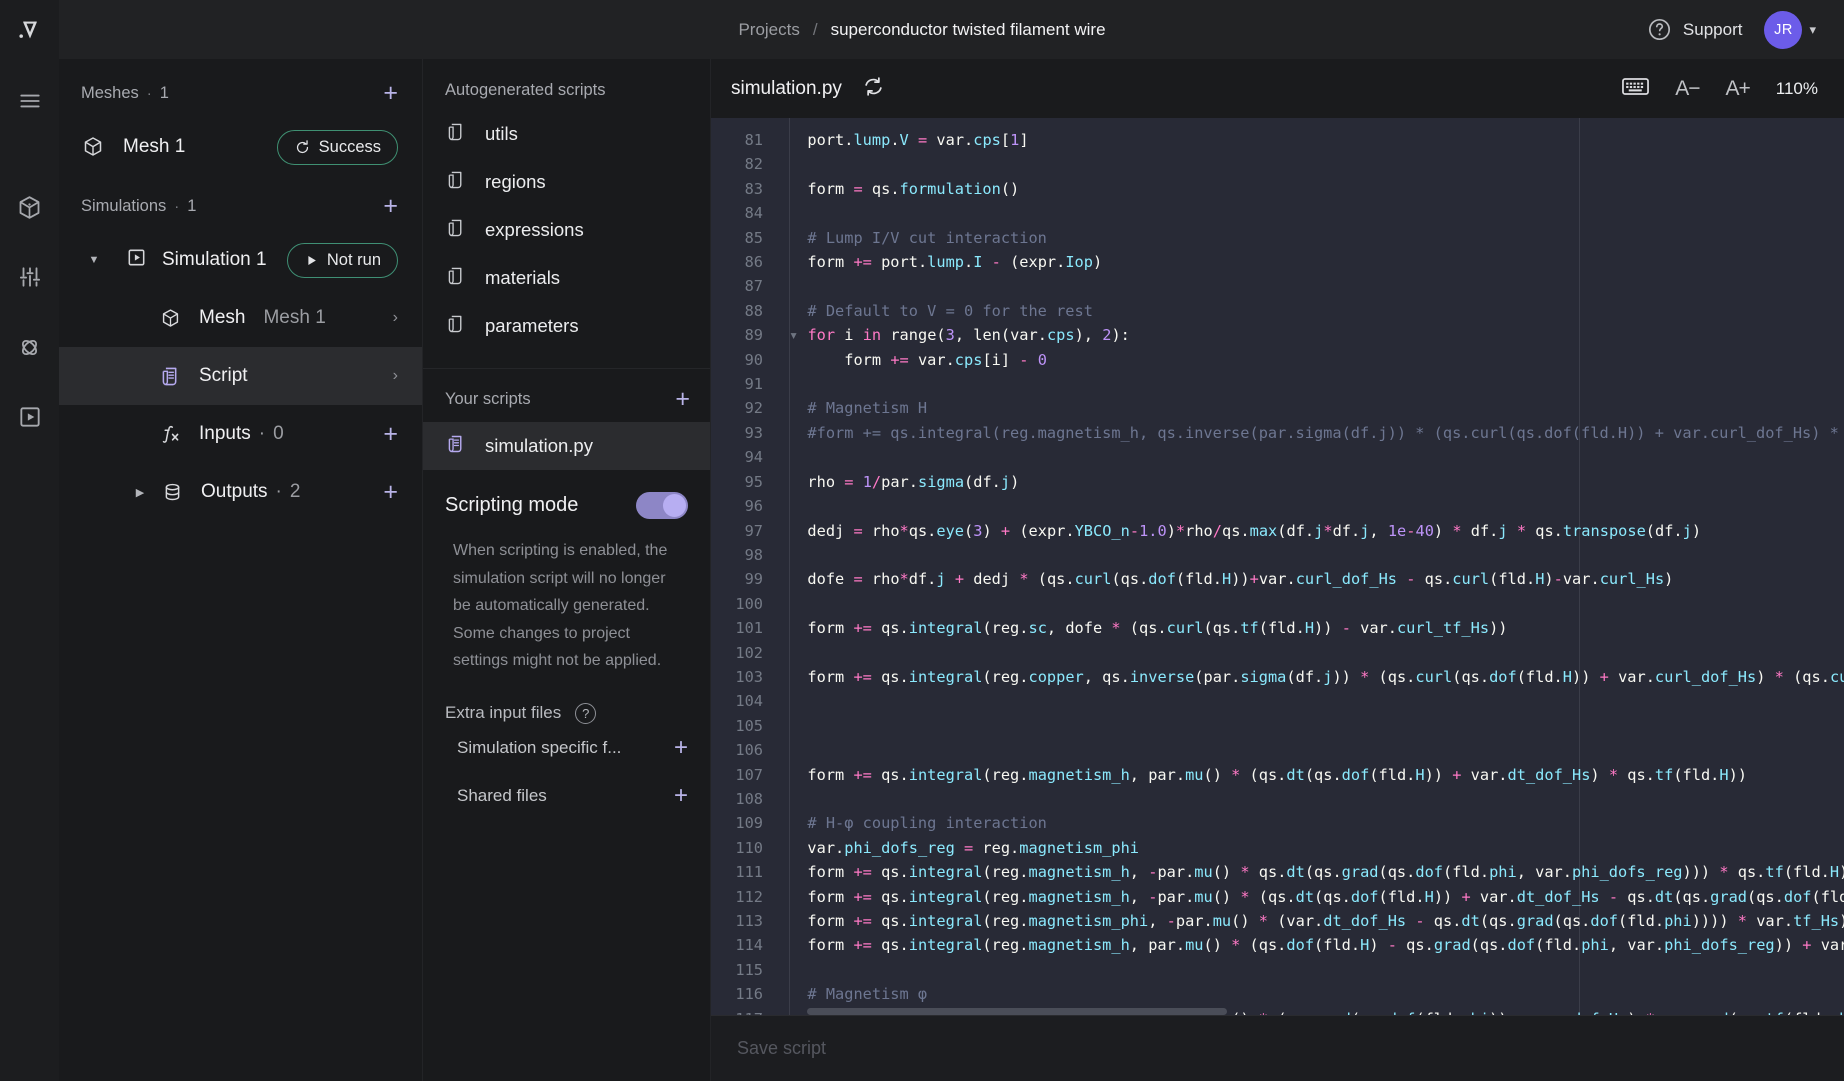  I want to click on simulation-status-badge: Not run, so click(342, 260).